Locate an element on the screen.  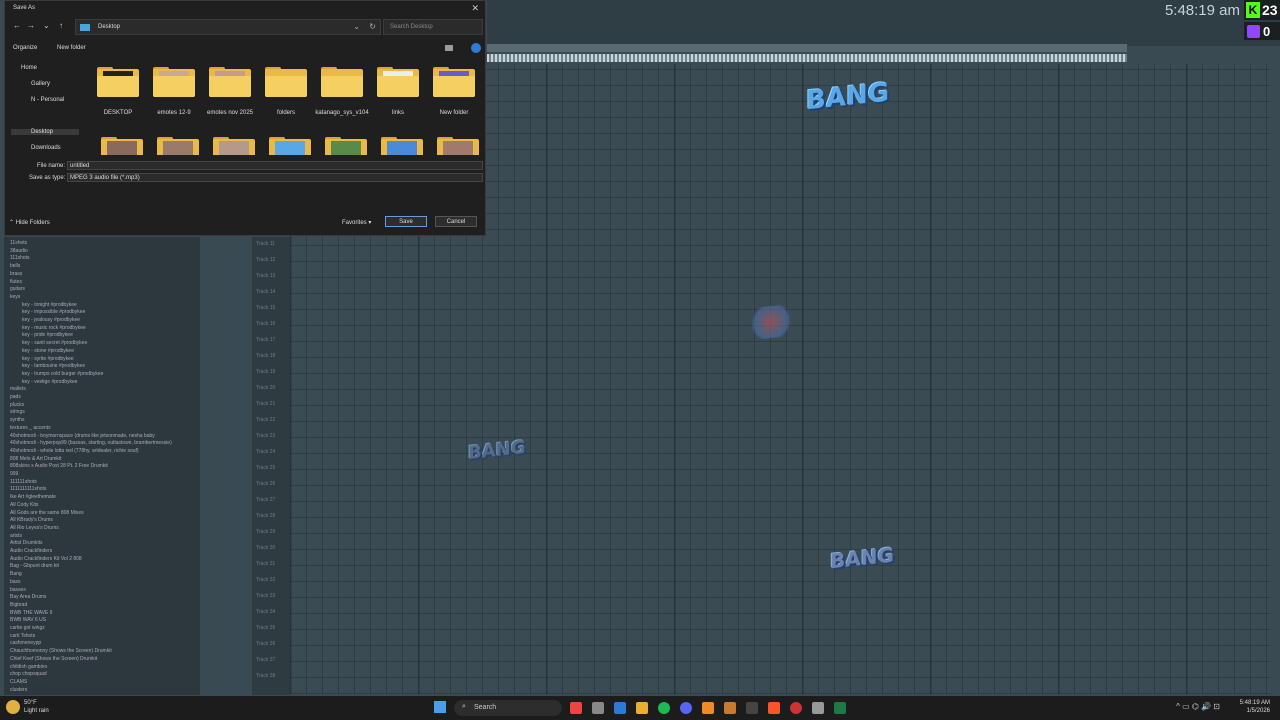
browser-item: 111111shots is located at coordinates (23, 482).